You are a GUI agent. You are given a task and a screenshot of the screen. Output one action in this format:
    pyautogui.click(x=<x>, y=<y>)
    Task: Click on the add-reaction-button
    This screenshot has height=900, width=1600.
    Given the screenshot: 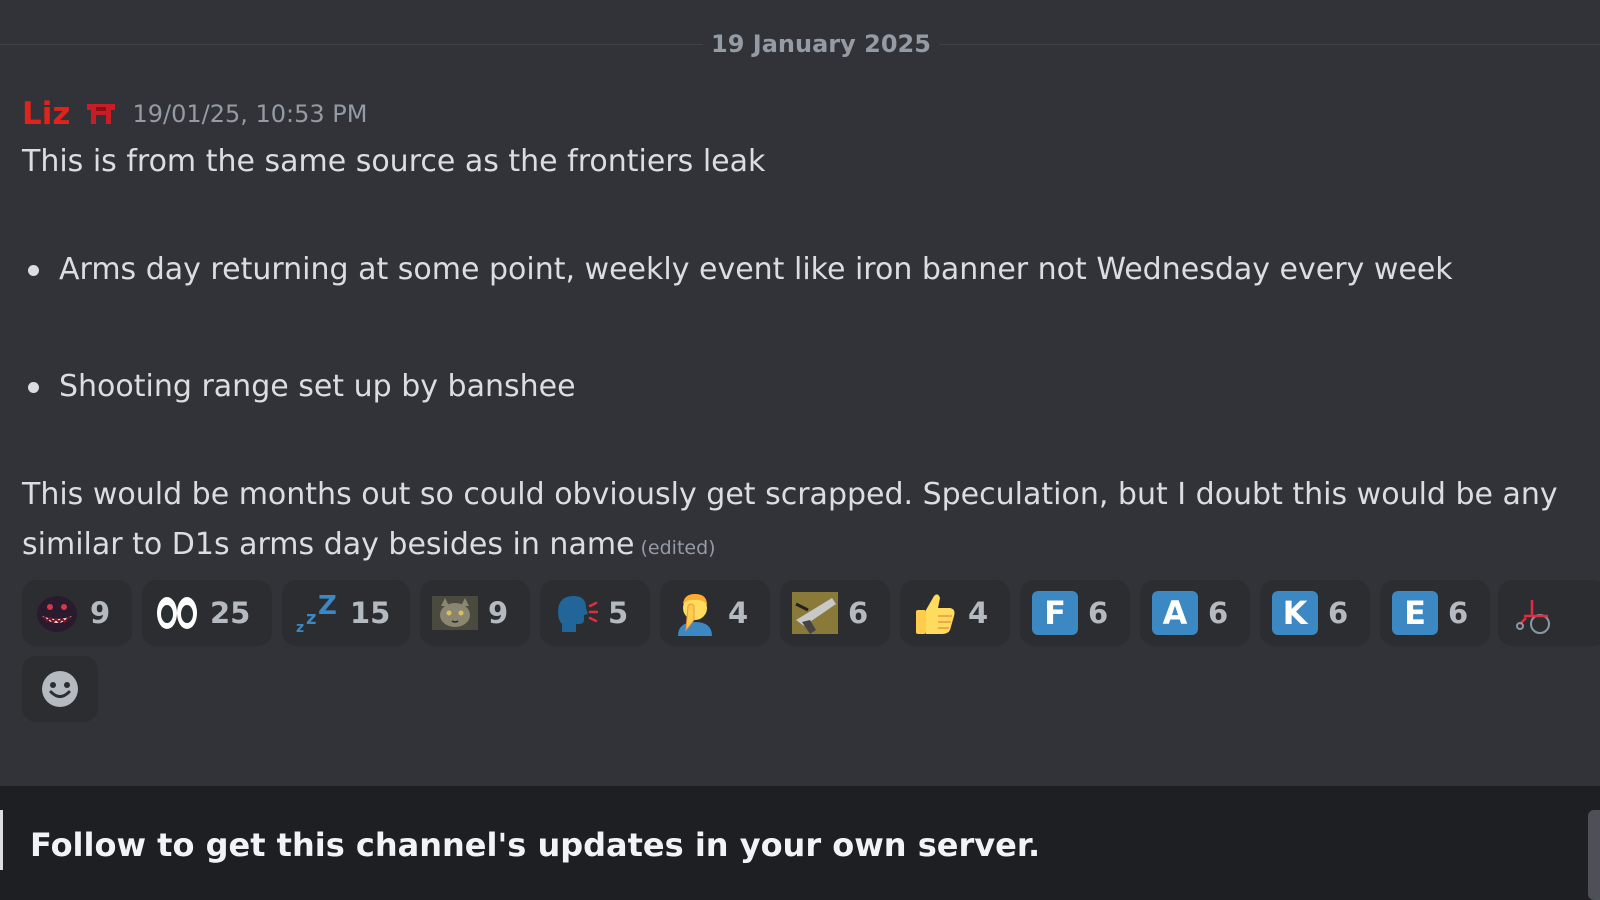 What is the action you would take?
    pyautogui.click(x=60, y=689)
    